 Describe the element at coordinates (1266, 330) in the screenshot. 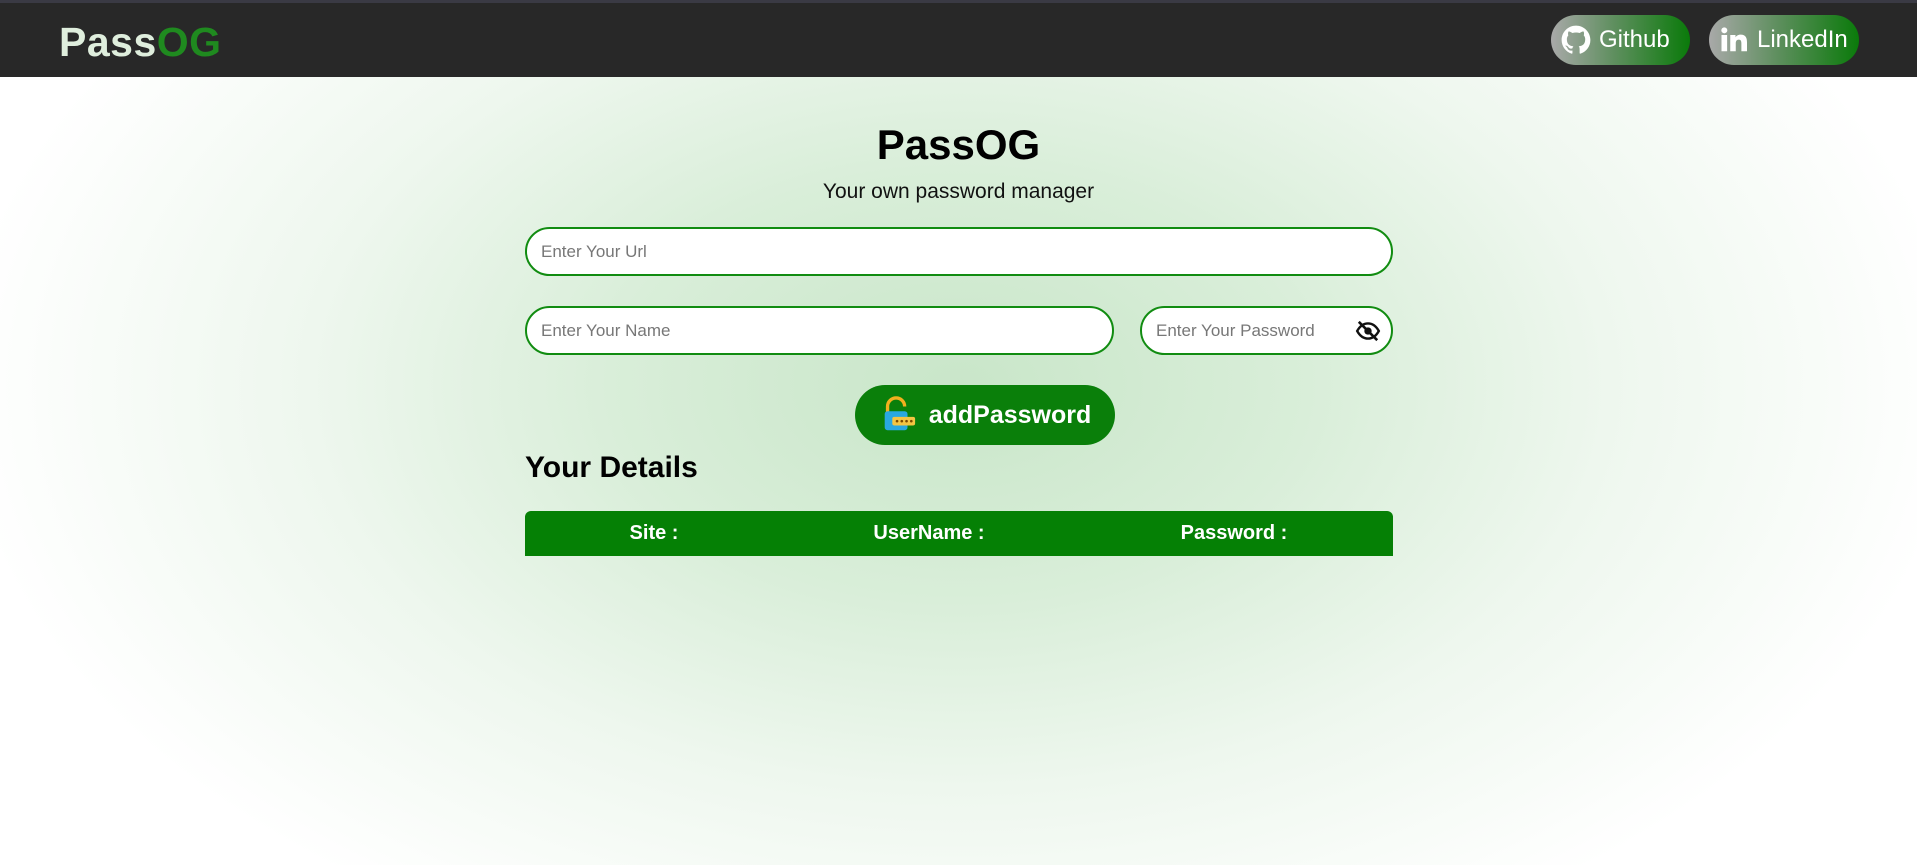

I see `password-field-wrapper` at that location.